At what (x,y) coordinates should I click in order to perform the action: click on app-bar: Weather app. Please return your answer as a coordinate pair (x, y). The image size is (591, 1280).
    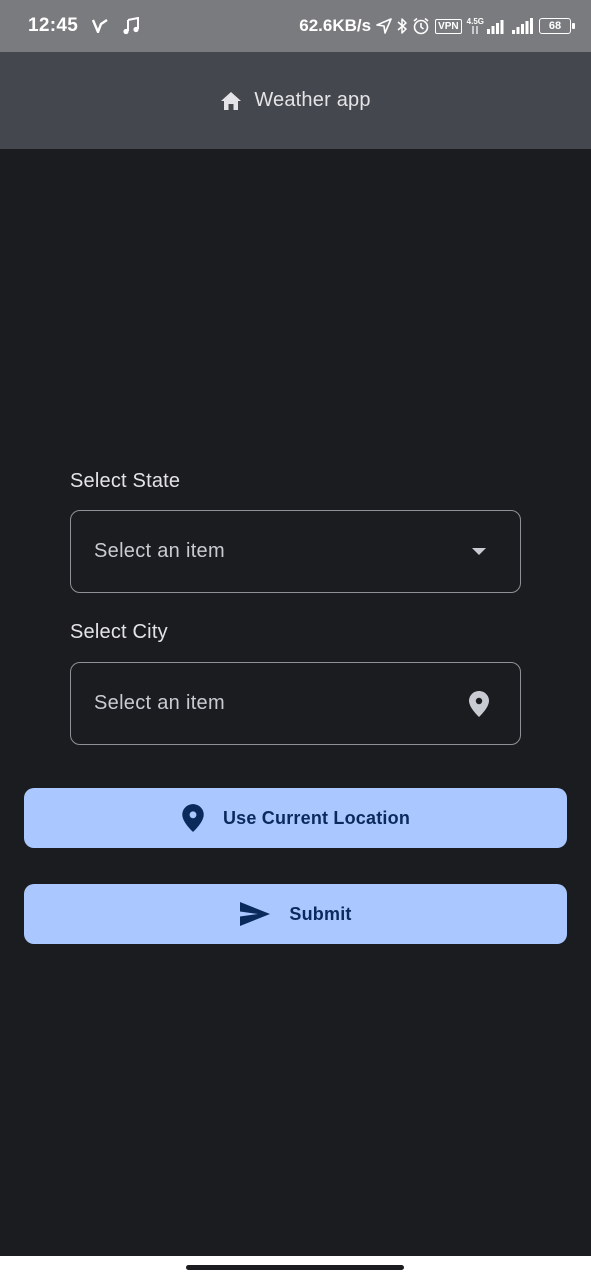
    Looking at the image, I should click on (295, 100).